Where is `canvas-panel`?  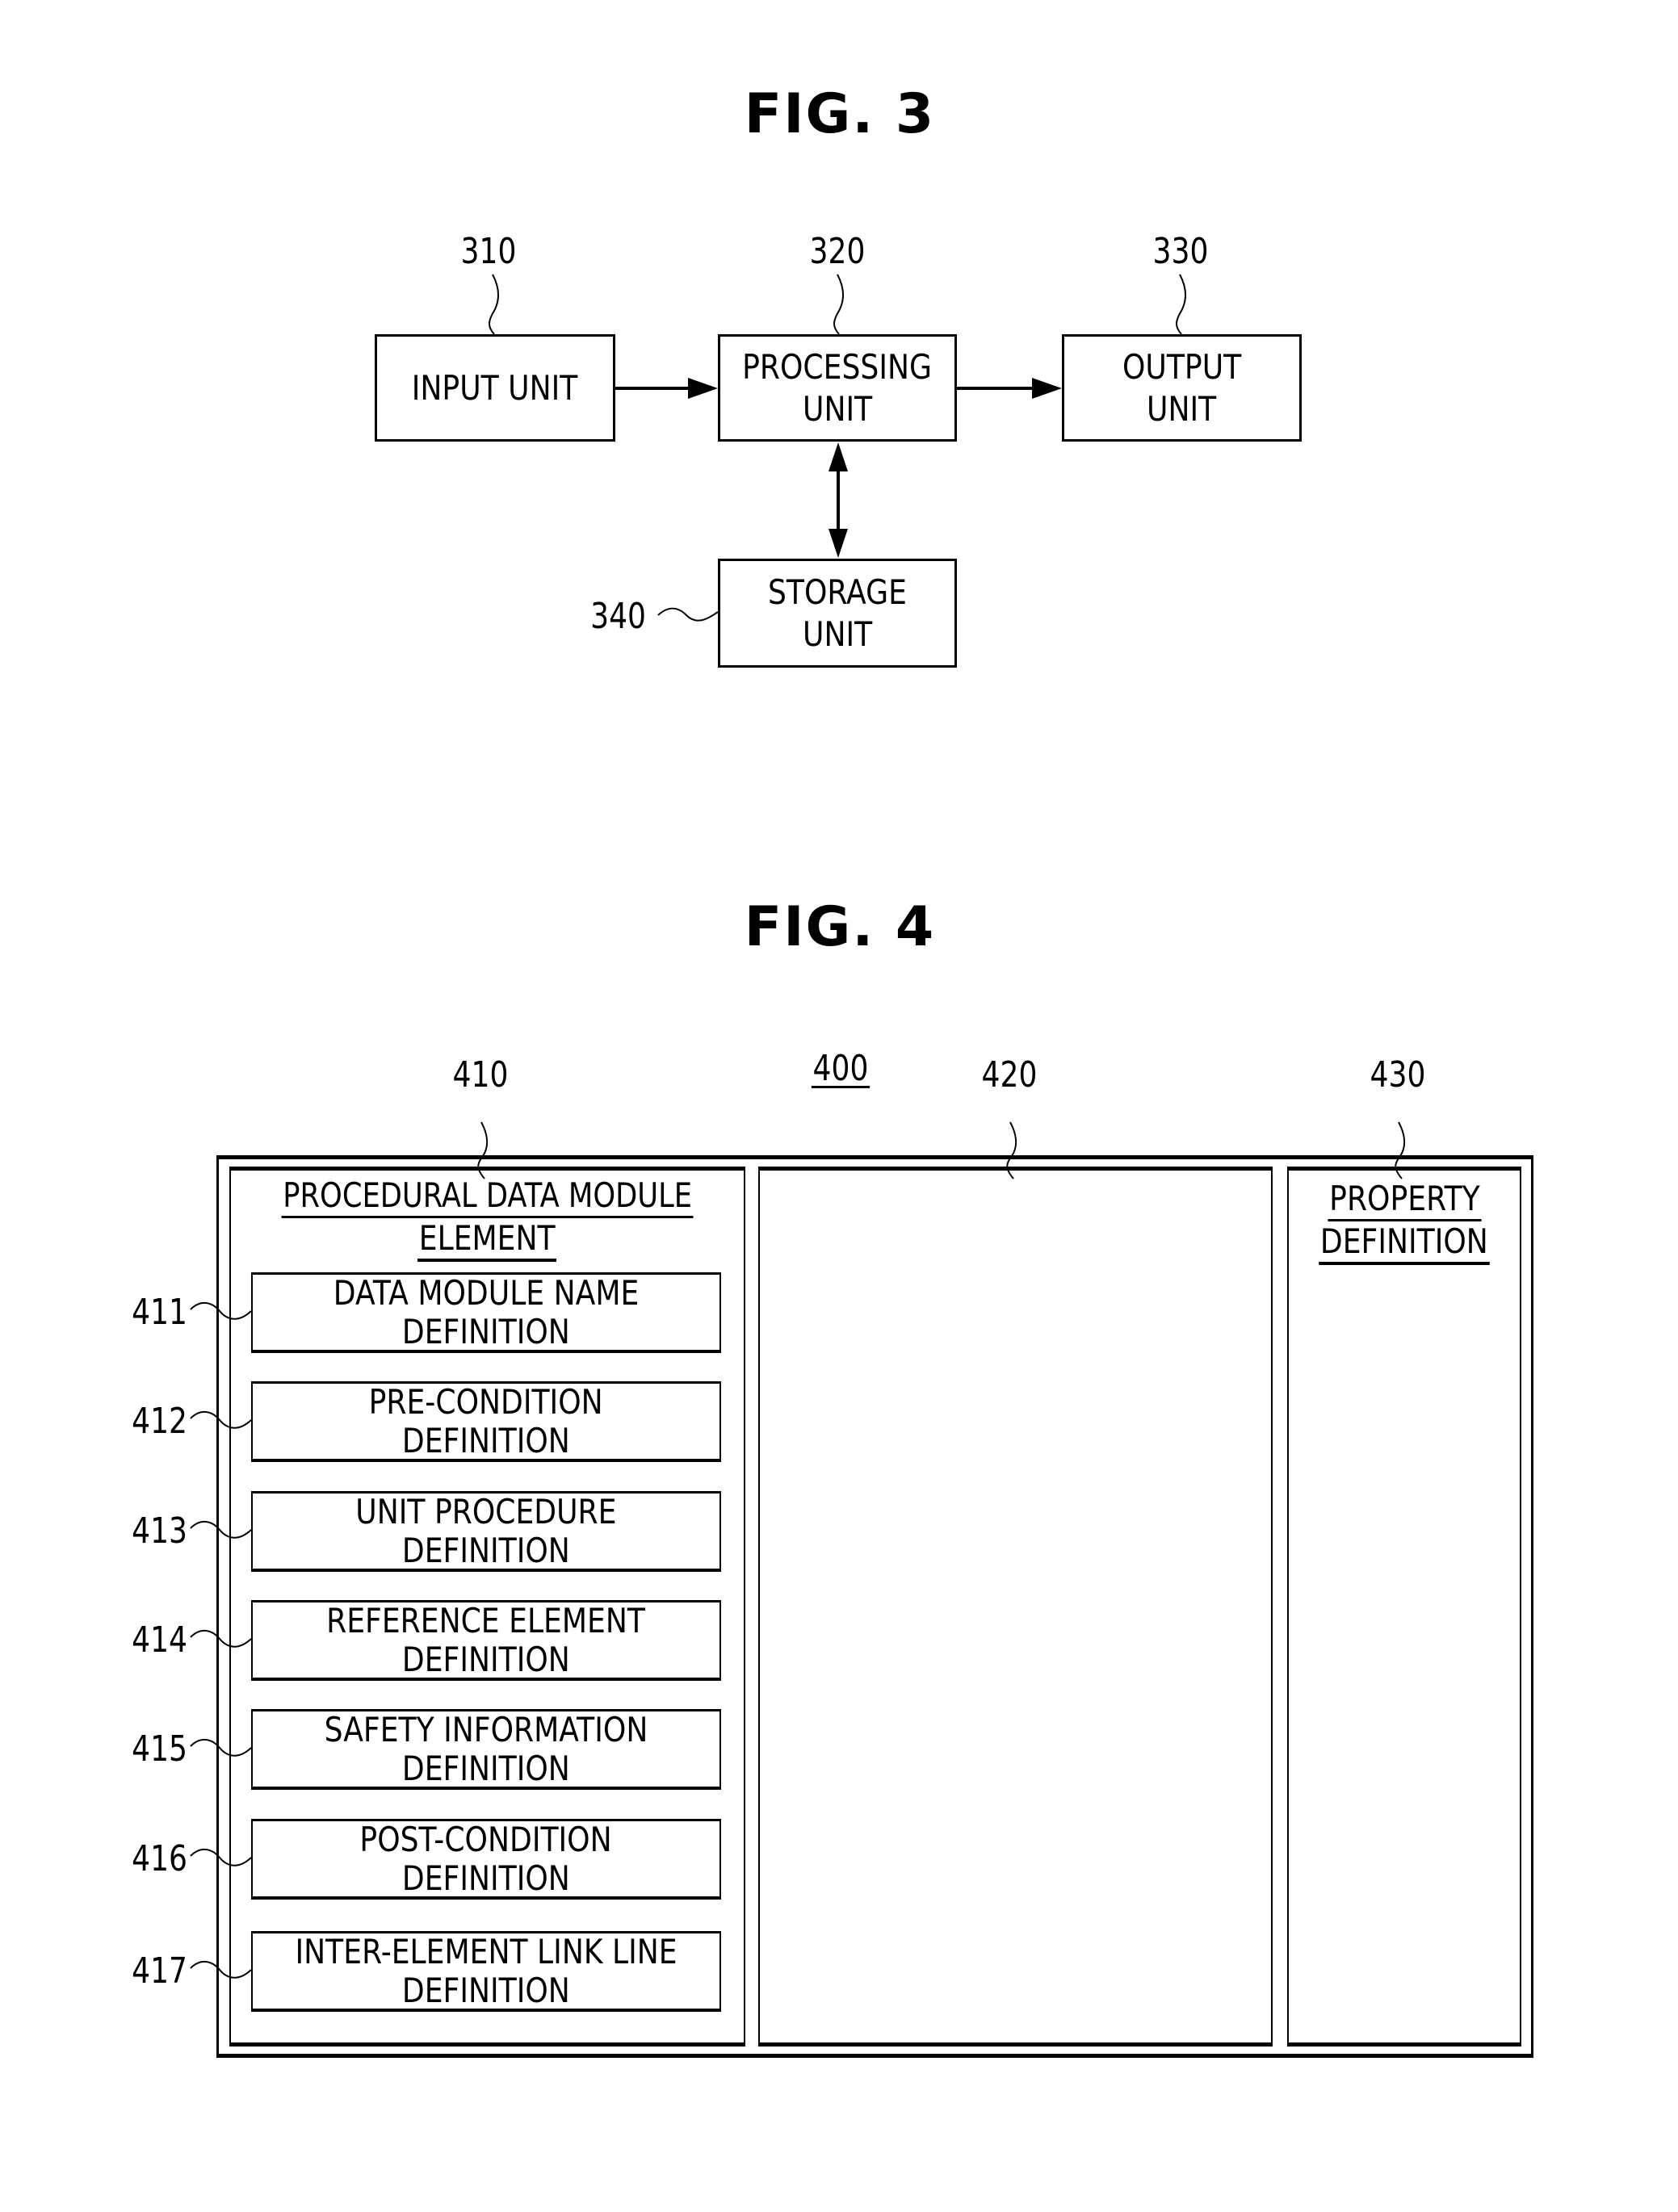 canvas-panel is located at coordinates (1015, 1607).